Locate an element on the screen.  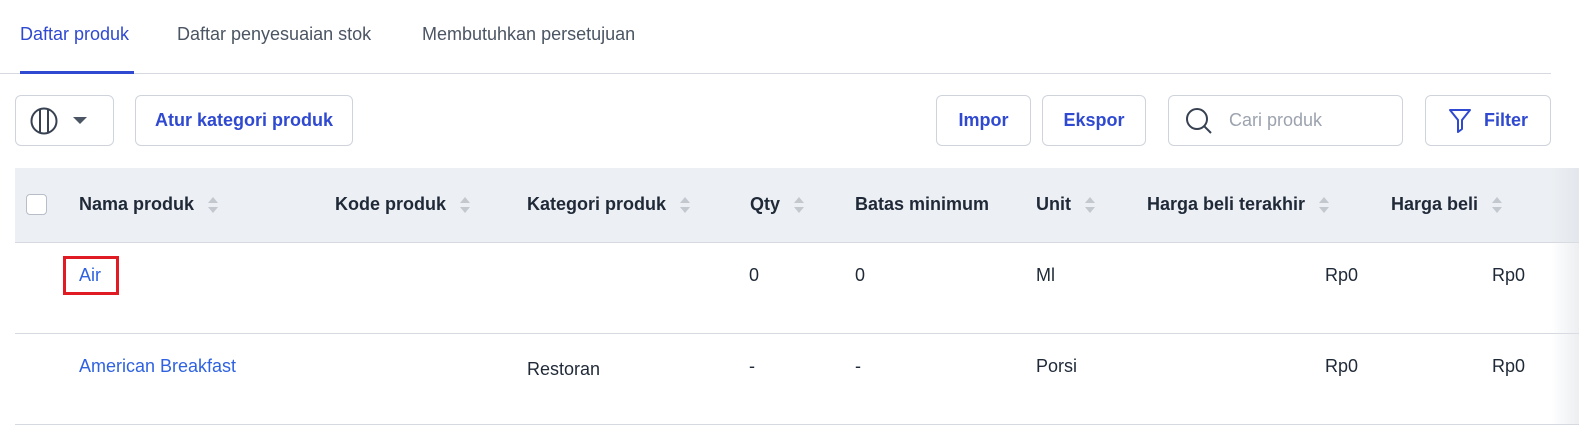
product-unit: Ml is located at coordinates (1045, 275).